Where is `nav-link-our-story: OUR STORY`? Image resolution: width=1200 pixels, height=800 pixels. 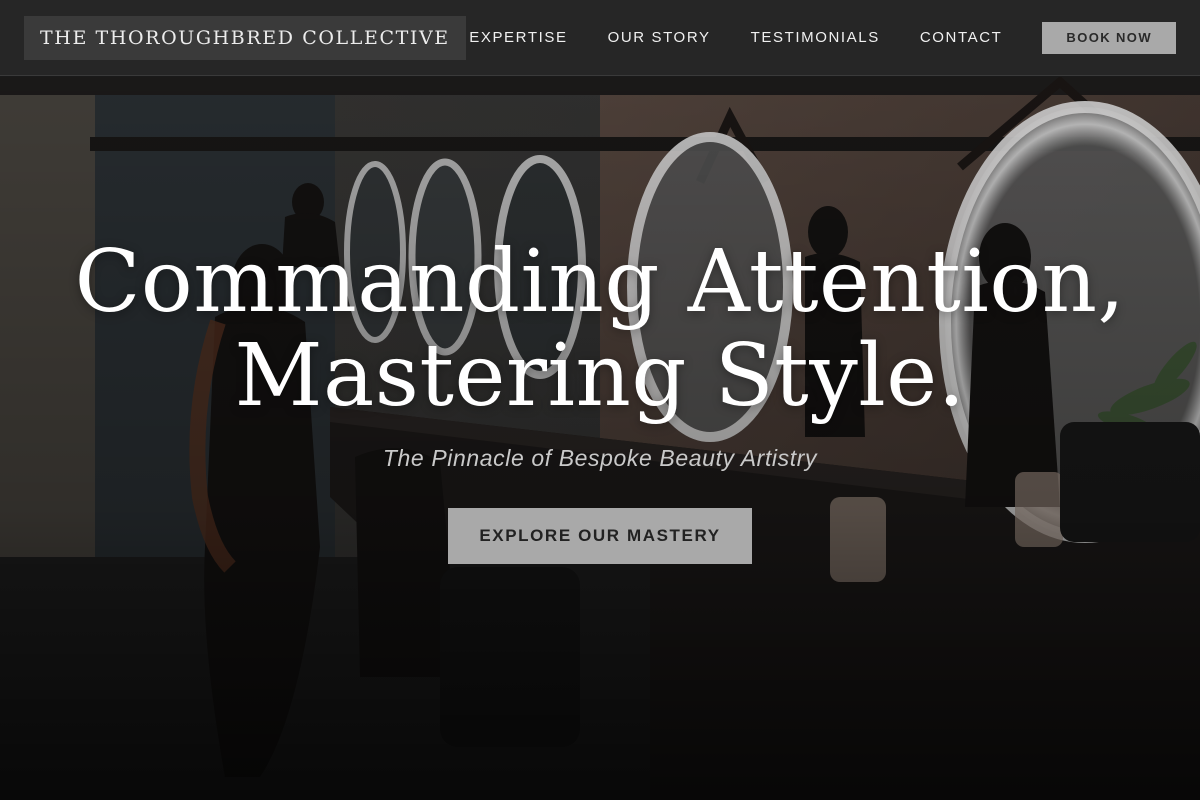 nav-link-our-story: OUR STORY is located at coordinates (659, 37).